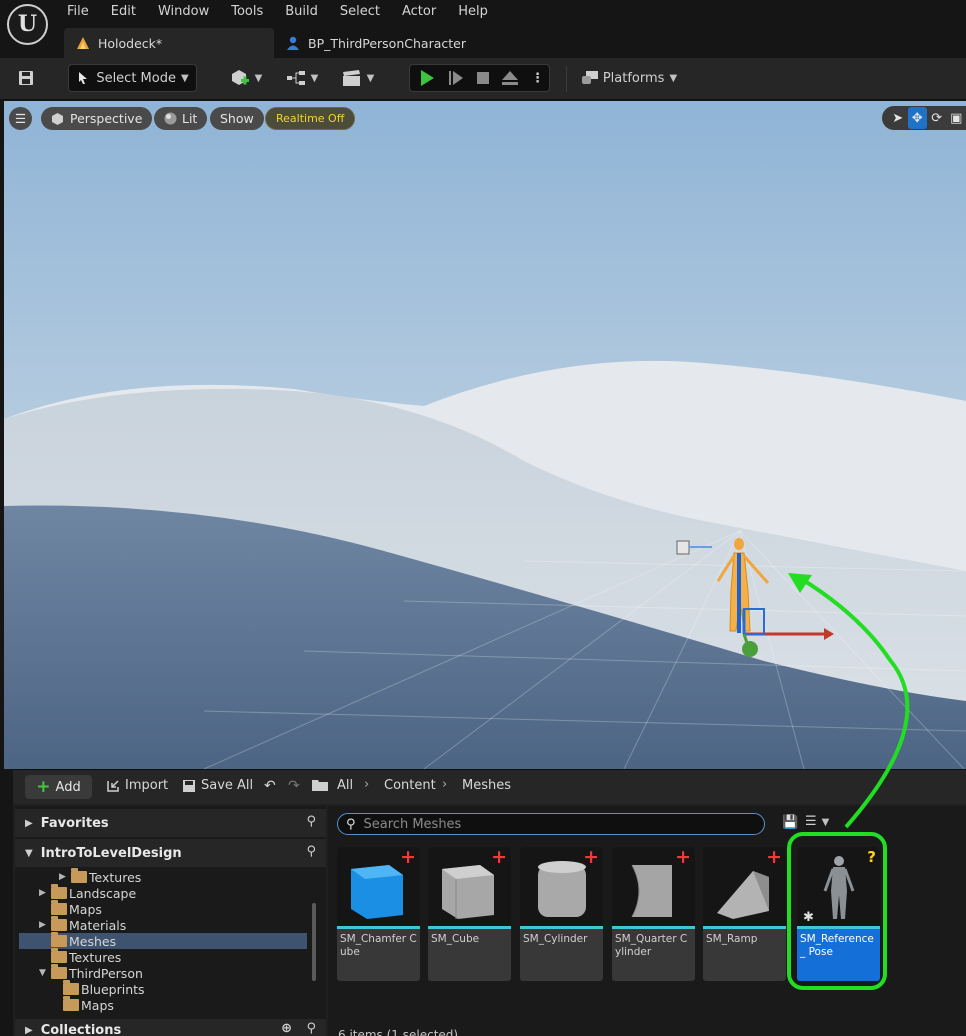  What do you see at coordinates (183, 12) in the screenshot?
I see `menu-window: Window` at bounding box center [183, 12].